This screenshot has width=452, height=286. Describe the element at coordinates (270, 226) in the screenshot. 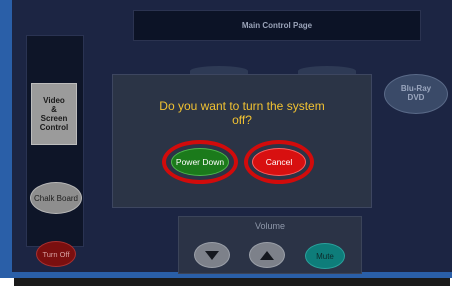

I see `volume-label: Volume` at that location.